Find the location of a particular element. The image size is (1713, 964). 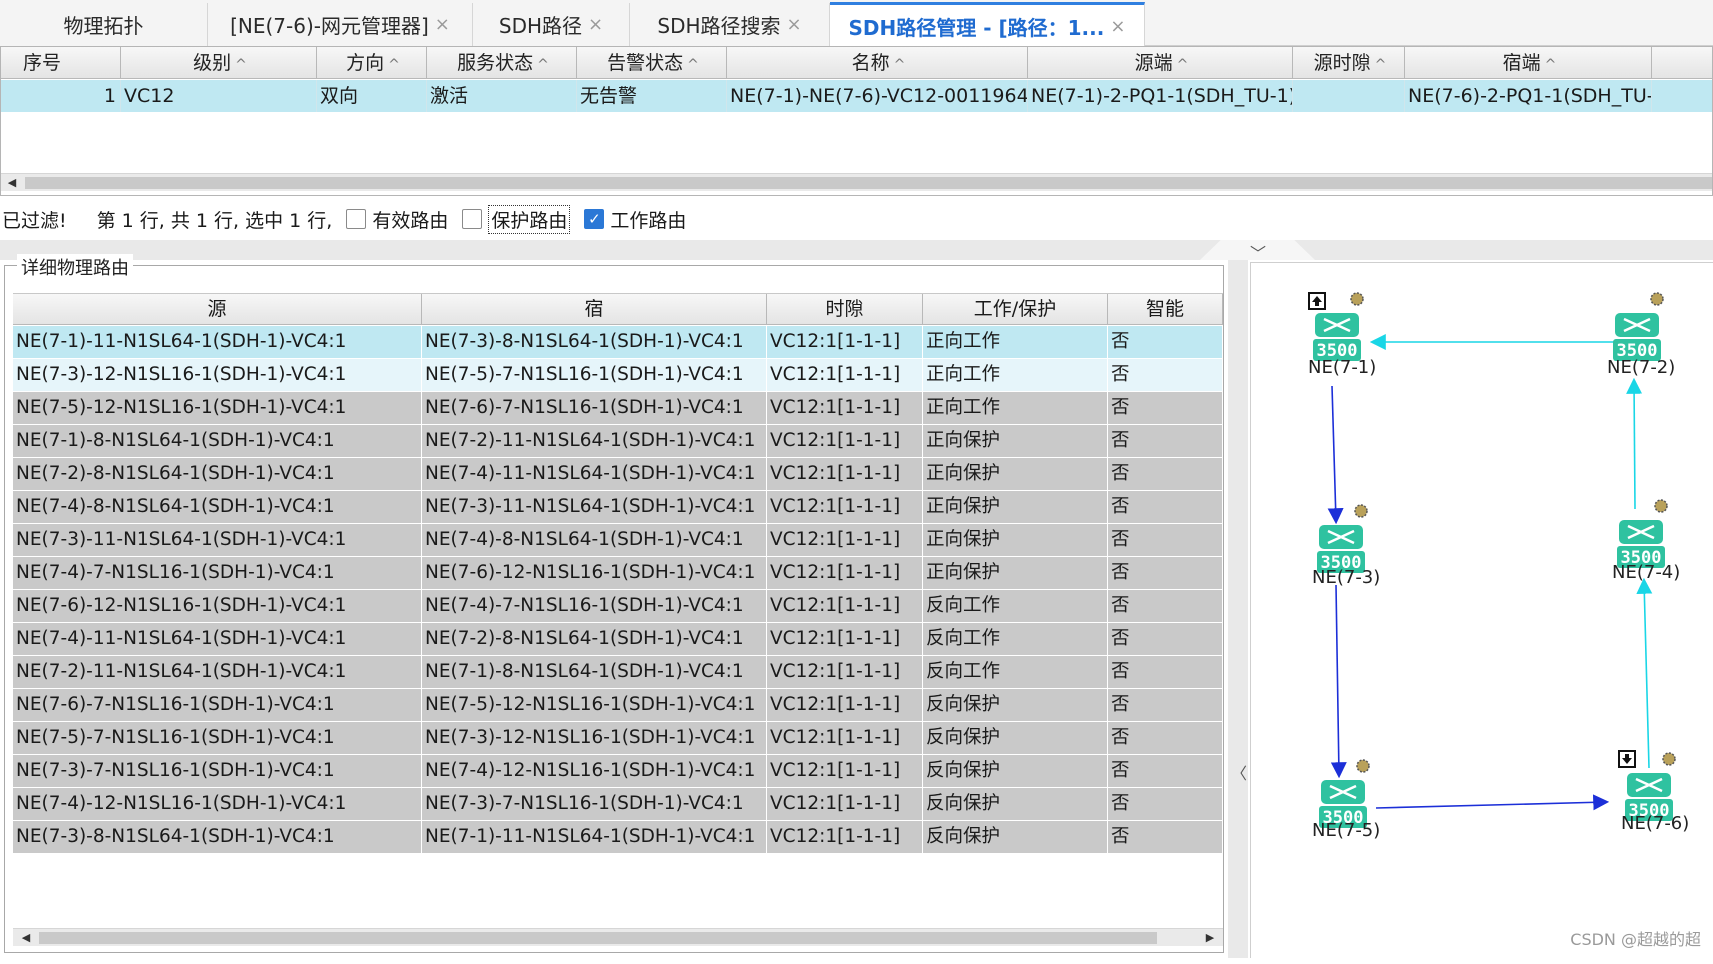

cell-timeslot: VC12:1[1-1-1] is located at coordinates (845, 408).